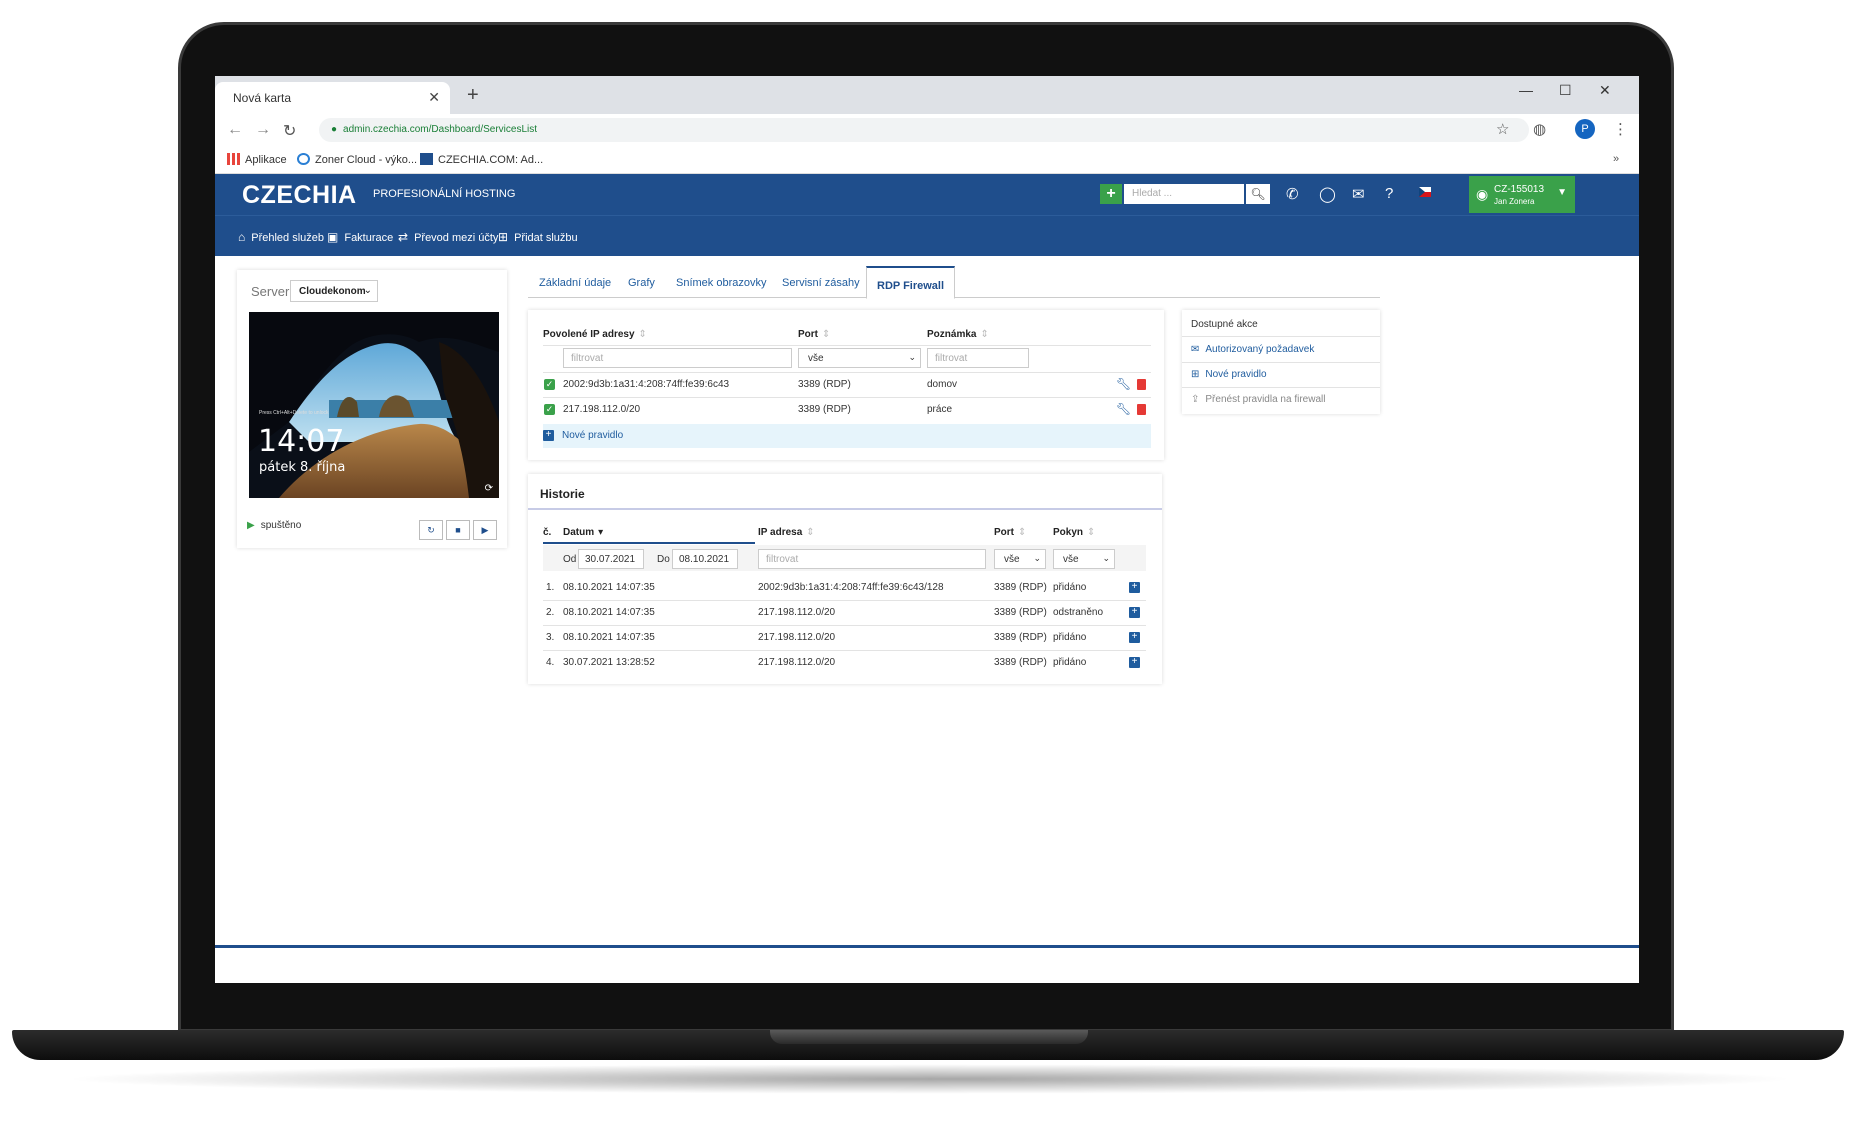  I want to click on new-rule-link: Nové pravidlo, so click(592, 435).